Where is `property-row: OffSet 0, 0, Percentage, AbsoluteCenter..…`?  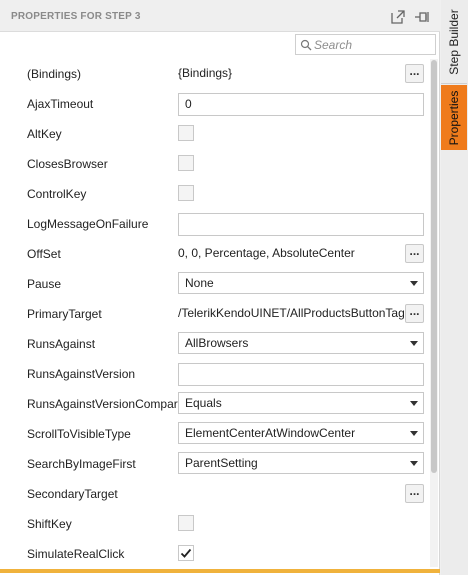
property-row: OffSet 0, 0, Percentage, AbsoluteCenter..… is located at coordinates (215, 254).